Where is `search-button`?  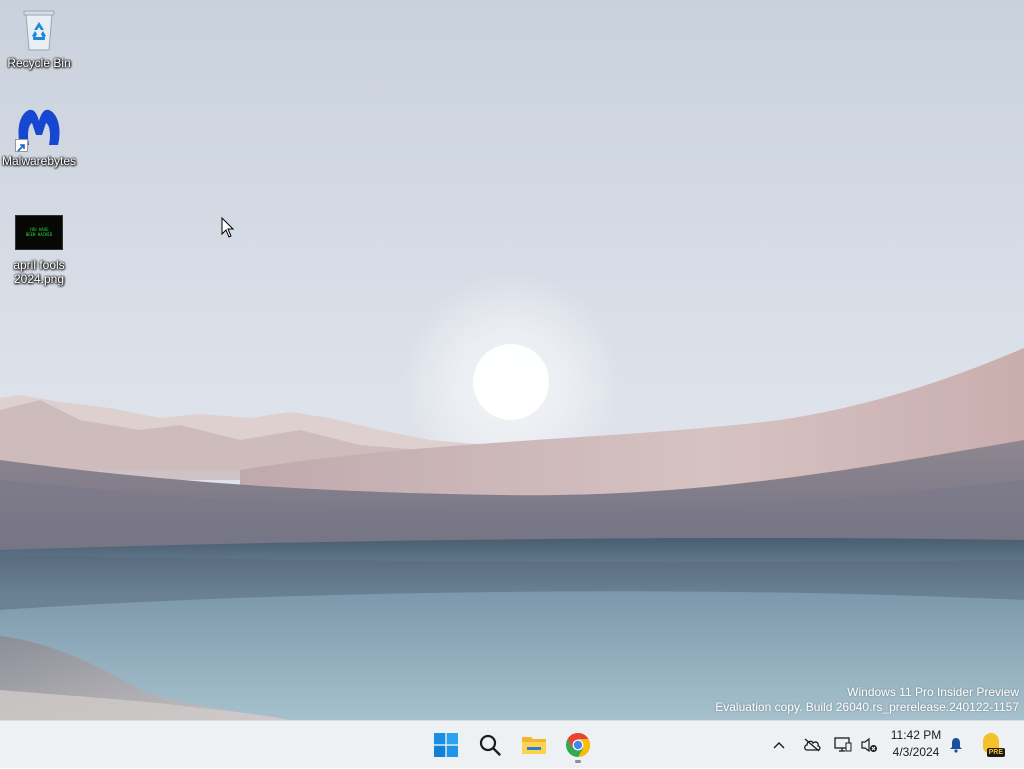 search-button is located at coordinates (490, 745).